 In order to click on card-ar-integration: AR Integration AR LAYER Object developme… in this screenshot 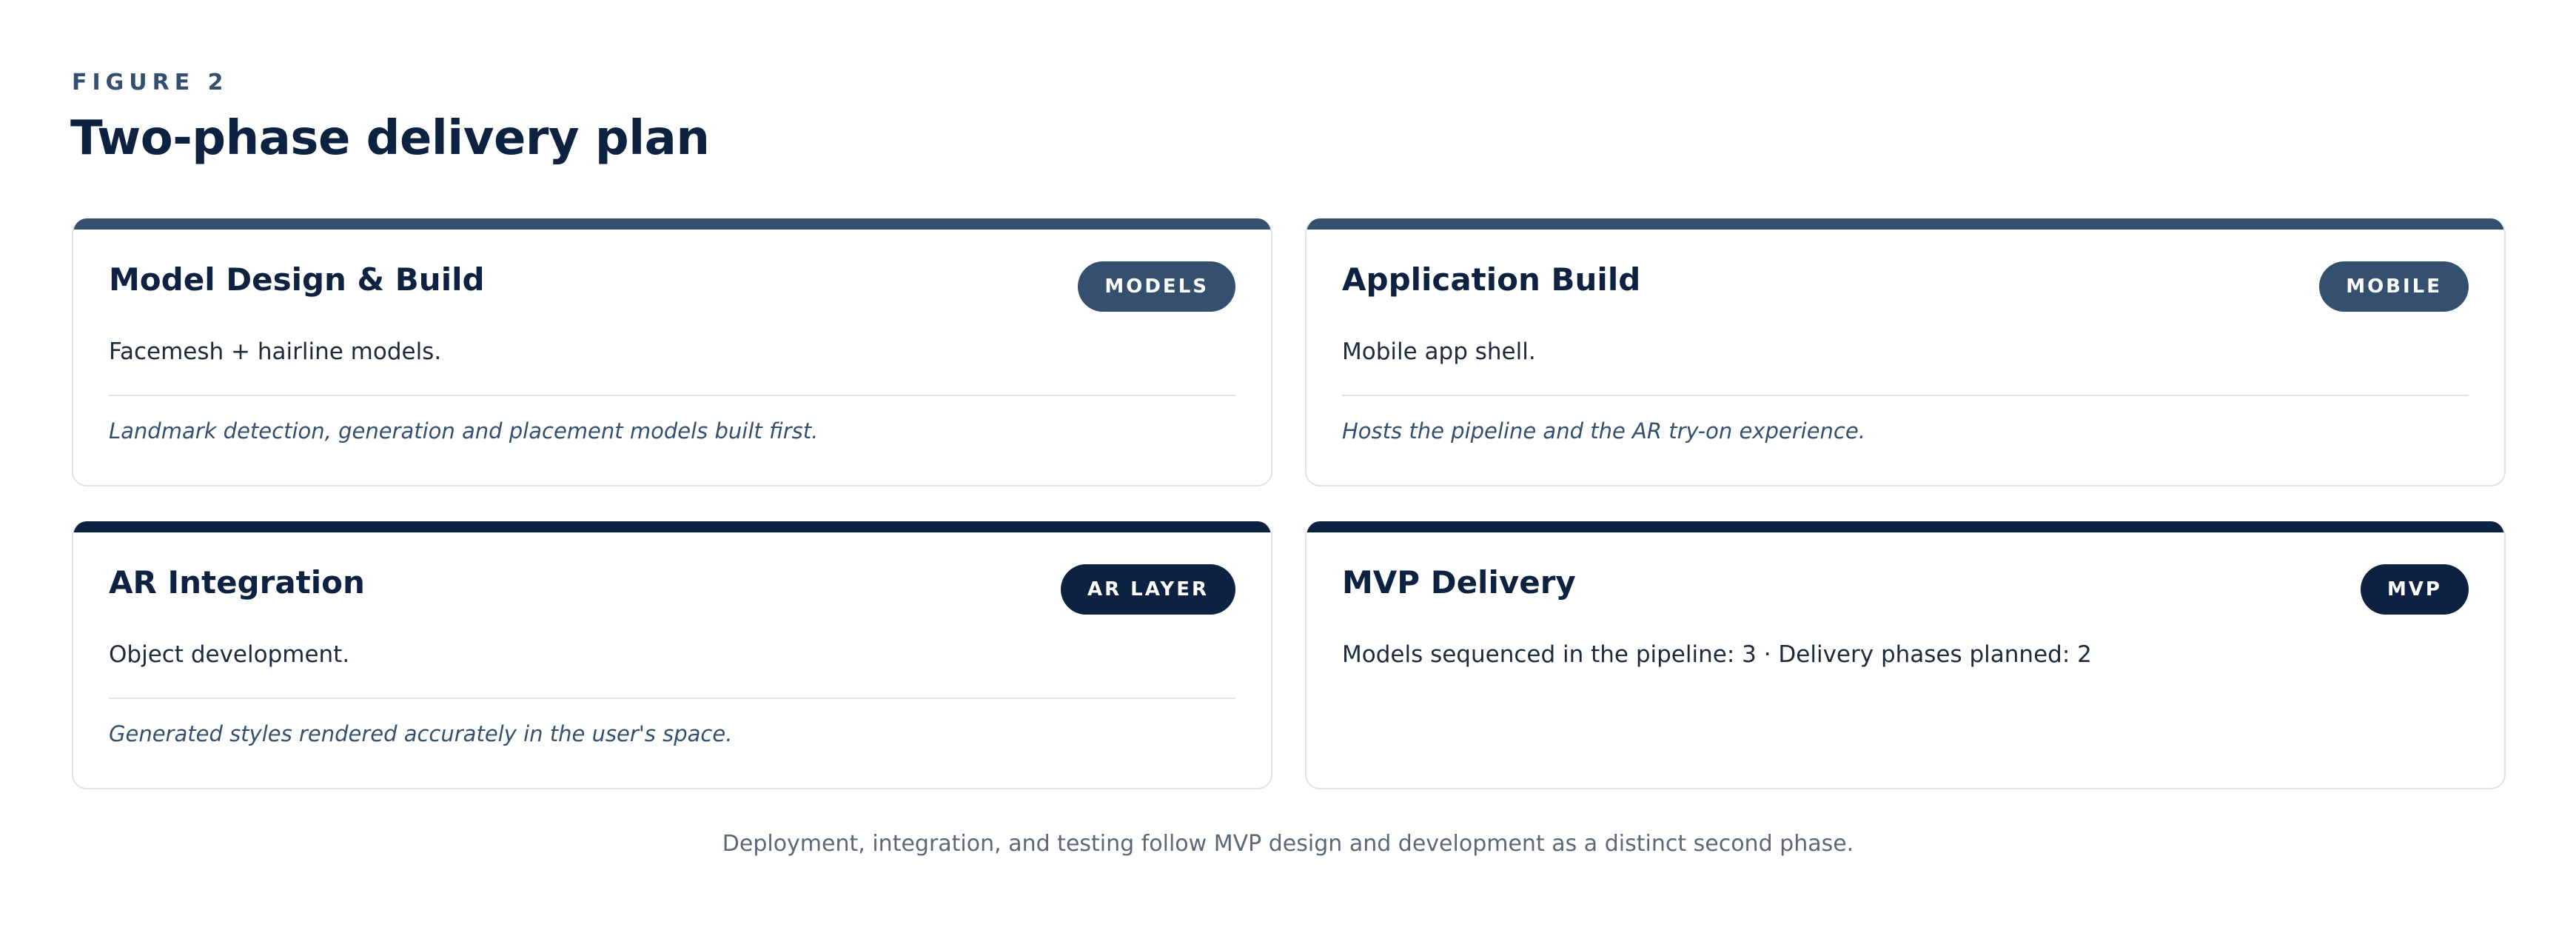, I will do `click(672, 655)`.